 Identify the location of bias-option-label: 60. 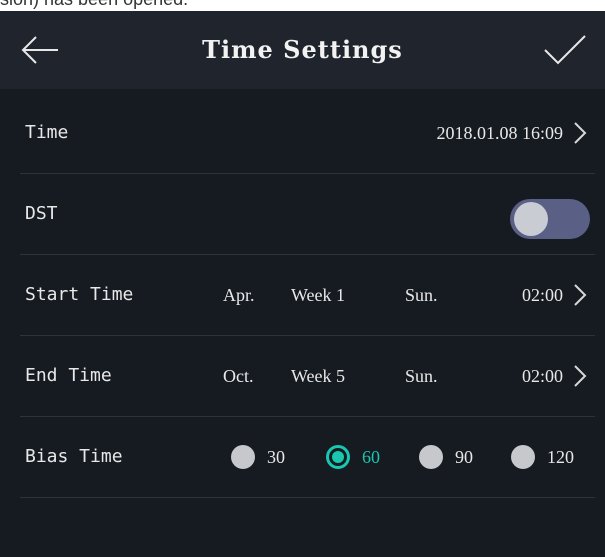
(371, 456).